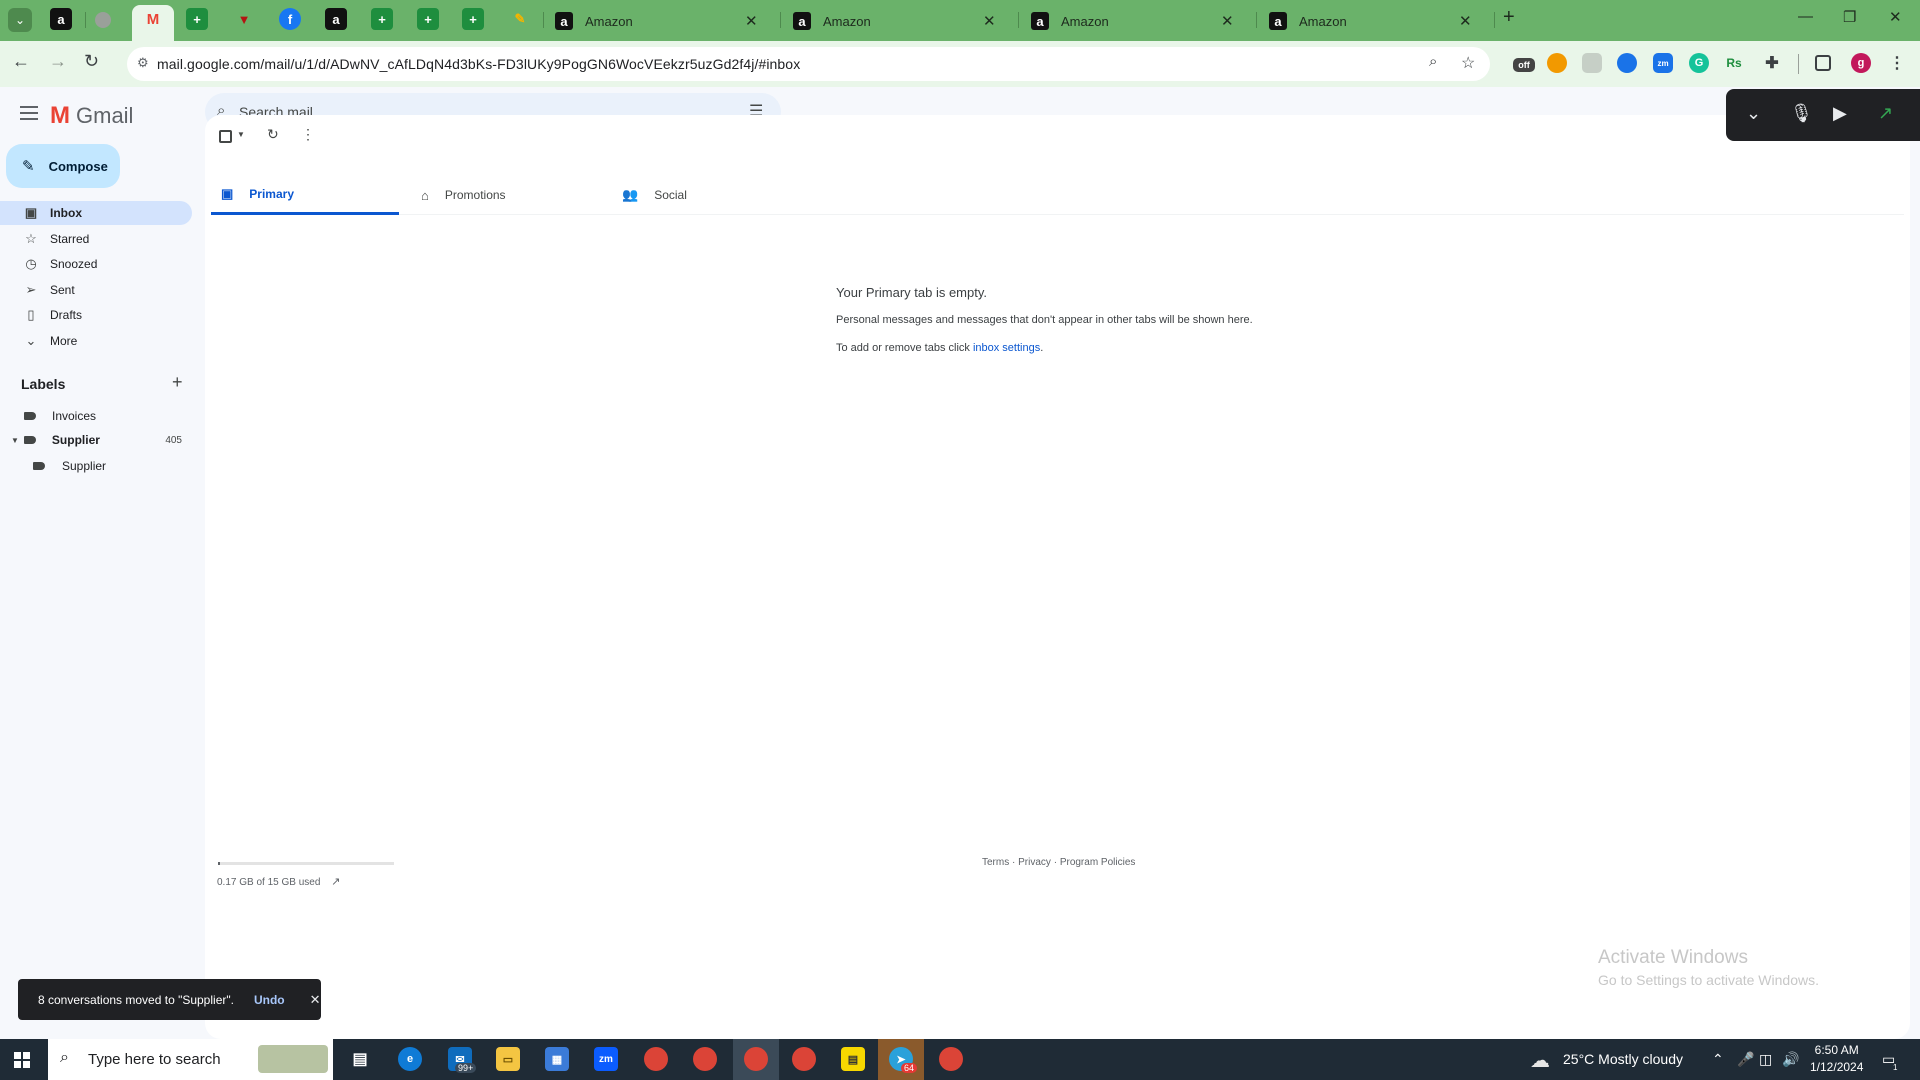 Image resolution: width=1920 pixels, height=1080 pixels. Describe the element at coordinates (29, 113) in the screenshot. I see `main-menu-icon` at that location.